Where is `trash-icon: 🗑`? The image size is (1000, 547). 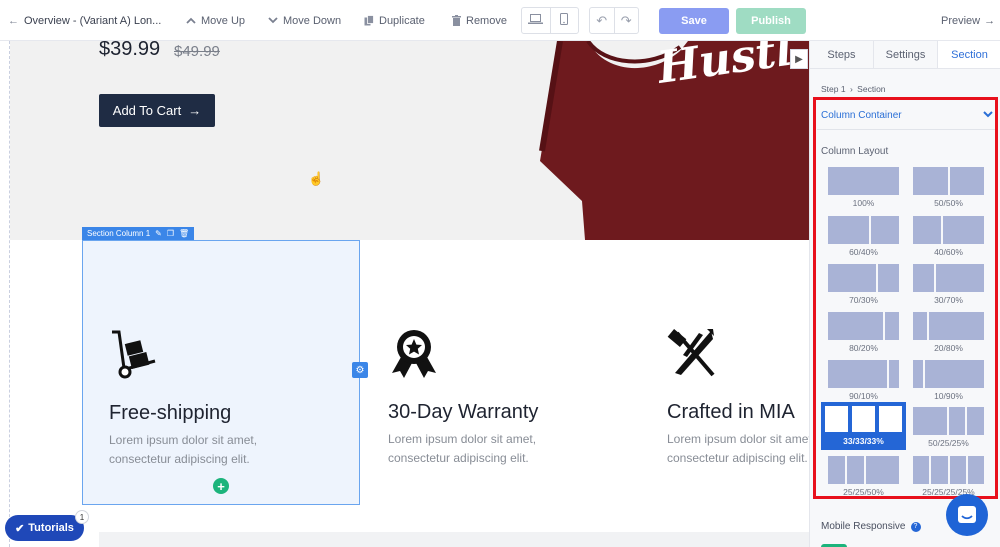 trash-icon: 🗑 is located at coordinates (184, 233).